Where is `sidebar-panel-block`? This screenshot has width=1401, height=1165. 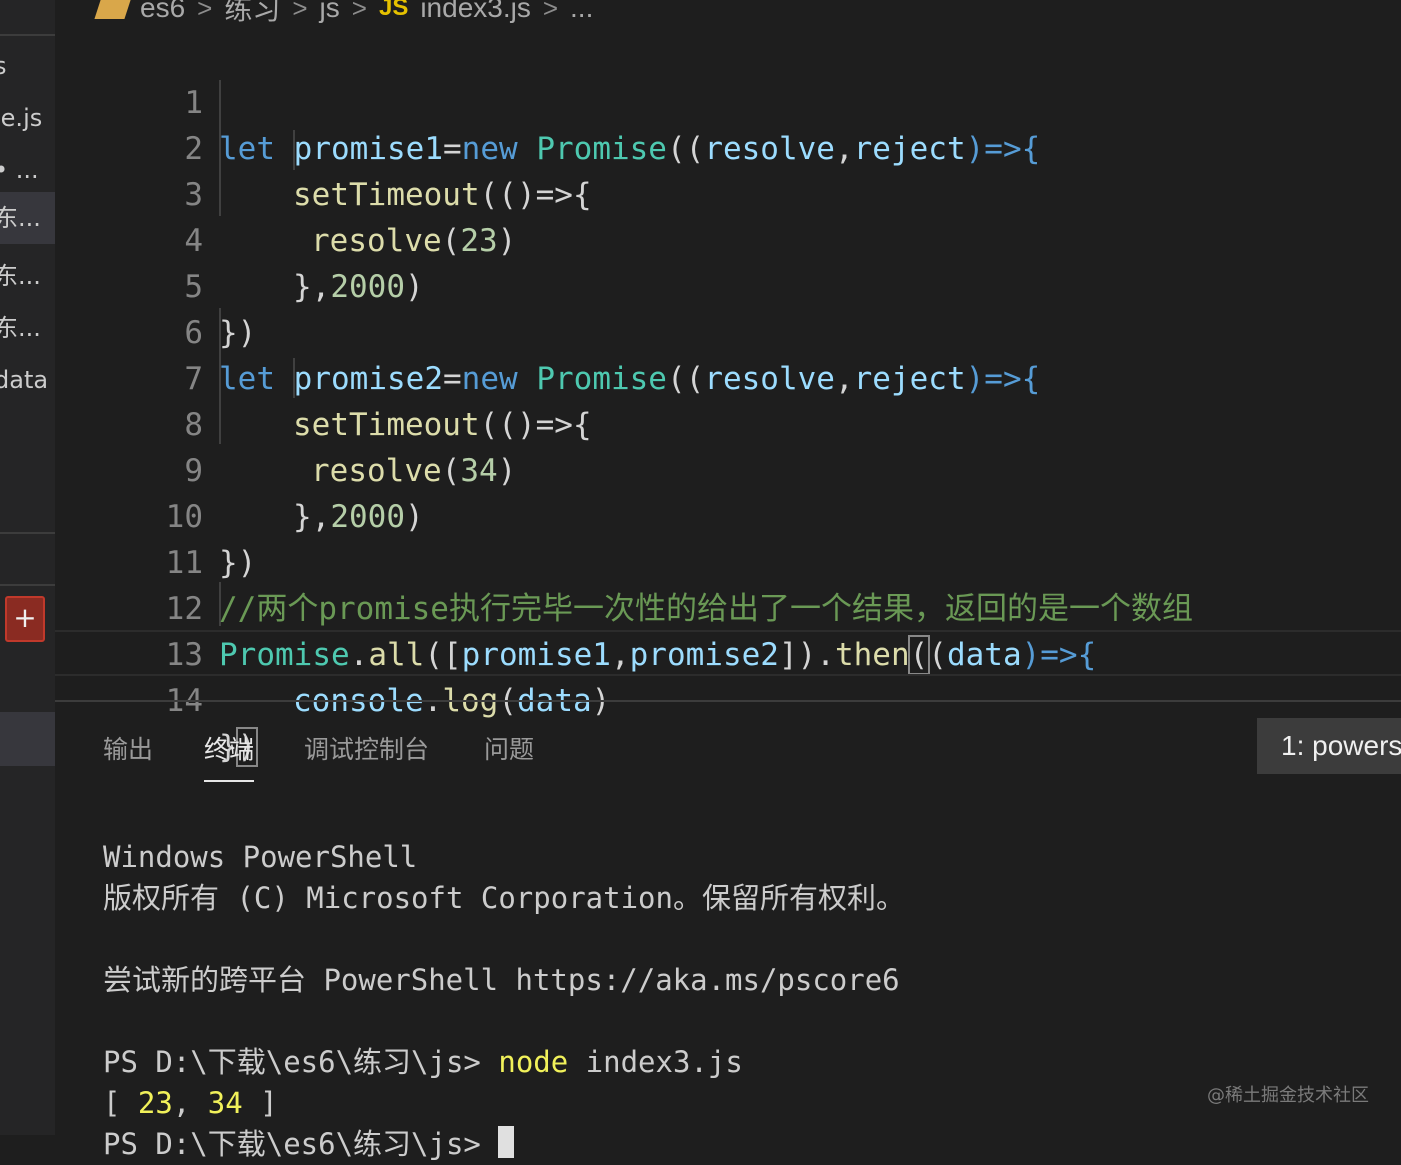 sidebar-panel-block is located at coordinates (27, 739).